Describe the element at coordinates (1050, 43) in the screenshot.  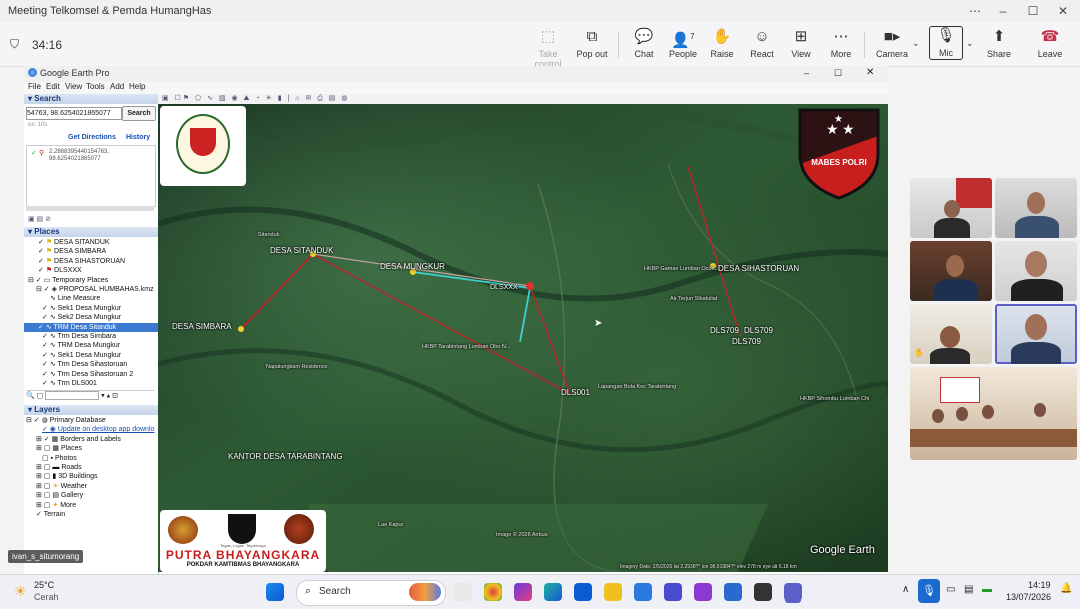
I see `leave-button: ☎ Leave` at that location.